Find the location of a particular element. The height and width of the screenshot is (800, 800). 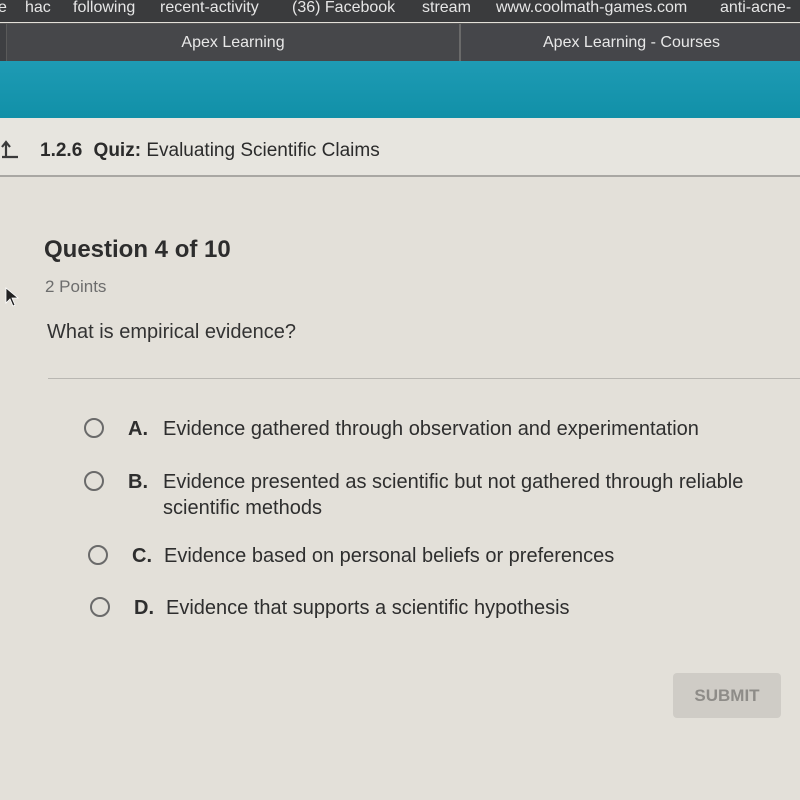

quiz-number: 1.2.6 is located at coordinates (61, 150).